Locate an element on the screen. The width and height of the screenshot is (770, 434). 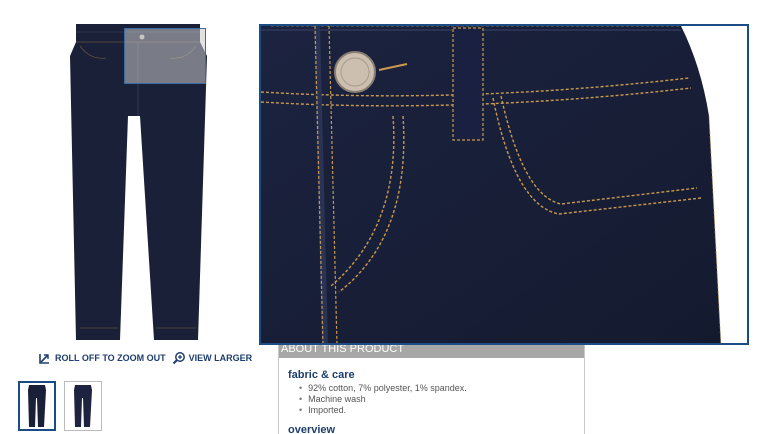
view-larger-link: VIEW LARGER is located at coordinates (212, 358).